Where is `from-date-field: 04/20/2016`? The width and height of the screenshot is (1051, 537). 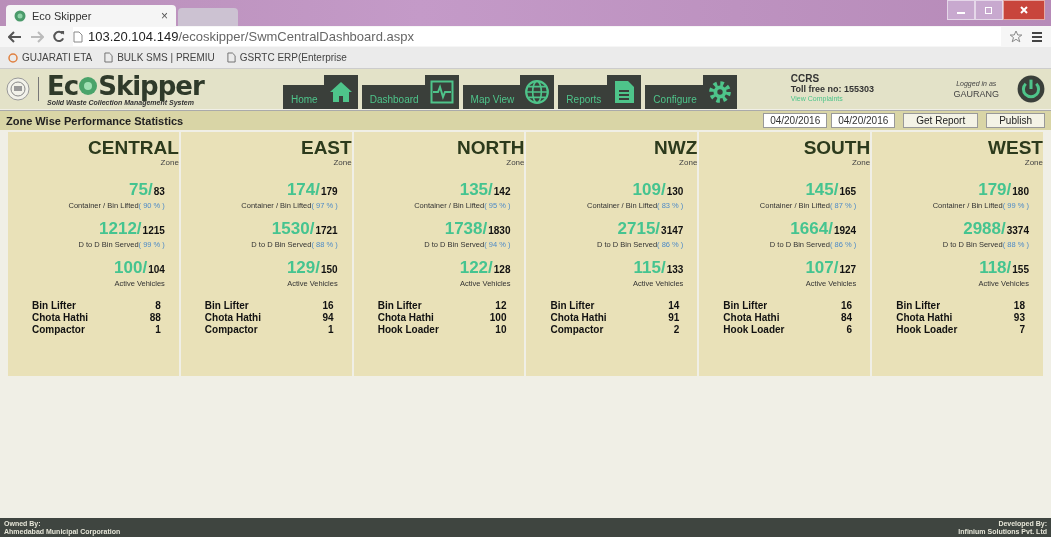 from-date-field: 04/20/2016 is located at coordinates (795, 120).